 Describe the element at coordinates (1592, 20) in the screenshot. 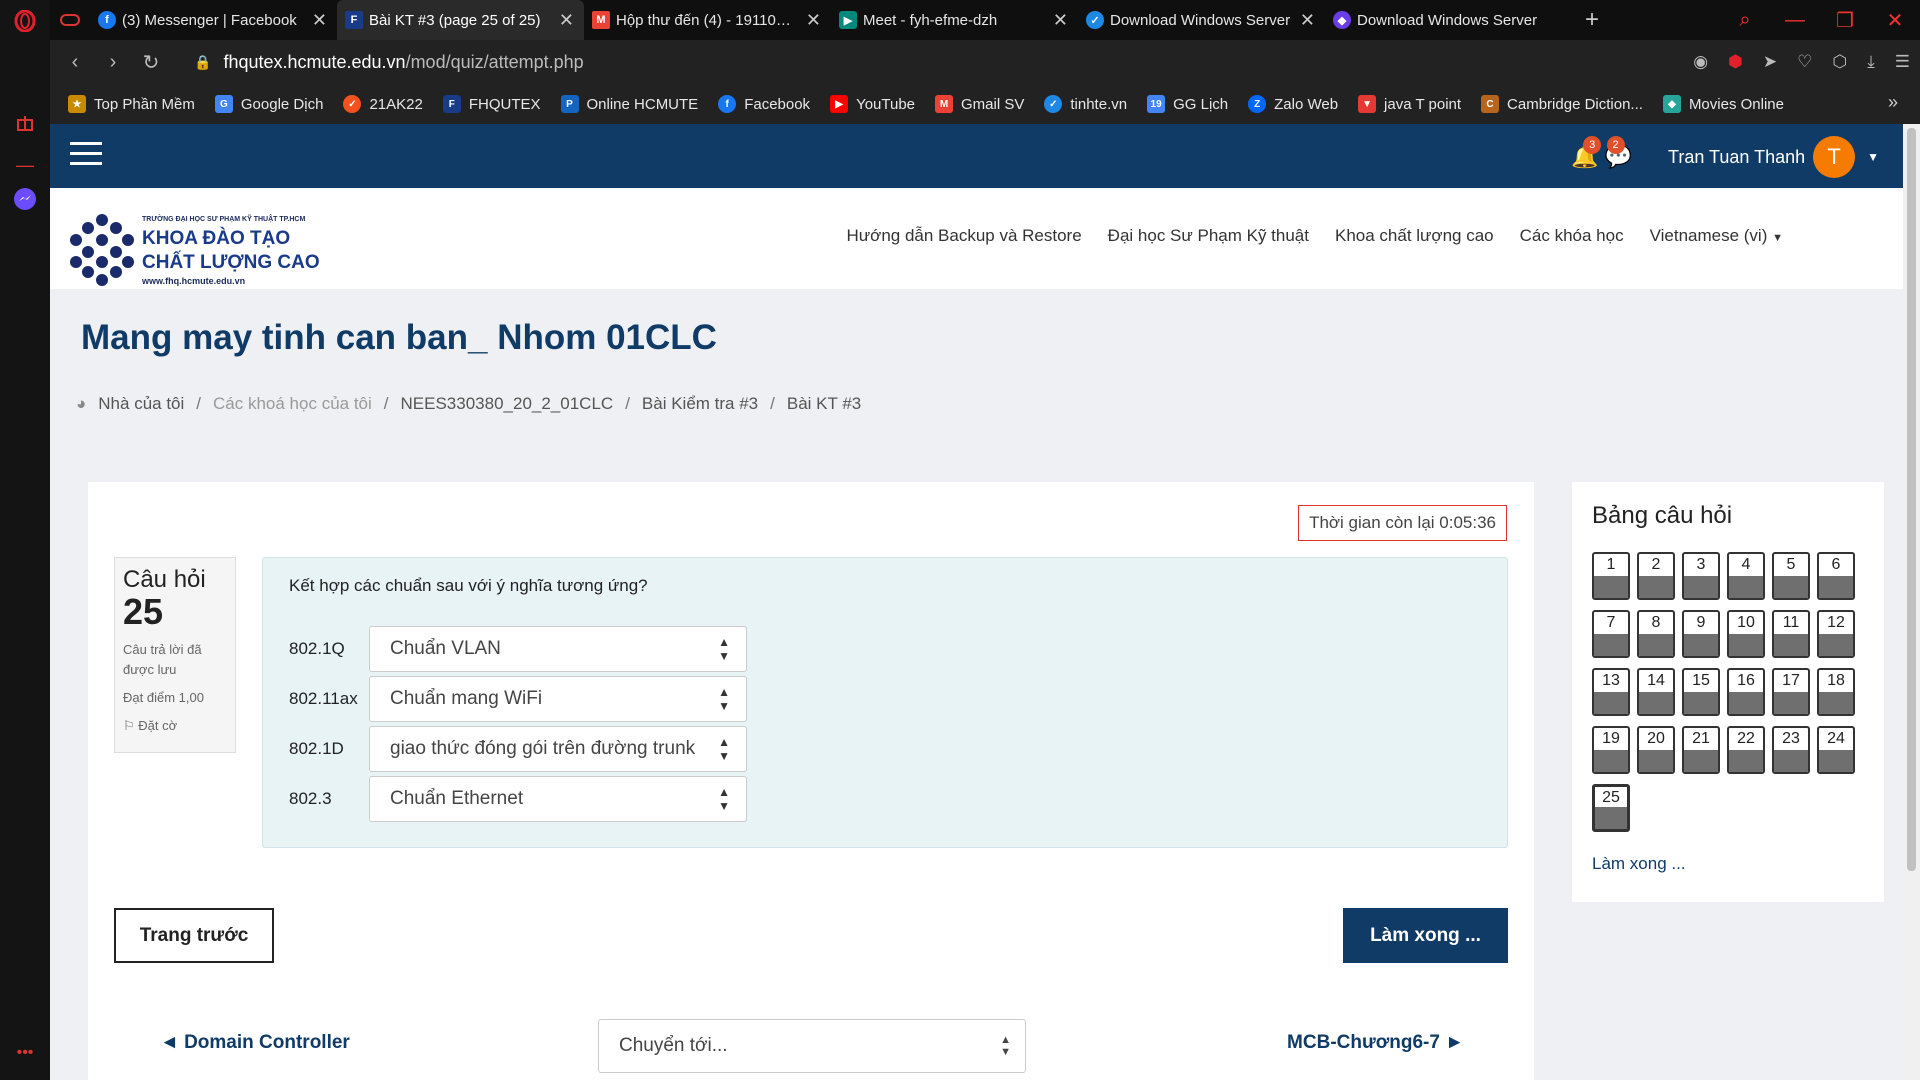

I see `new-tab-icon: +` at that location.